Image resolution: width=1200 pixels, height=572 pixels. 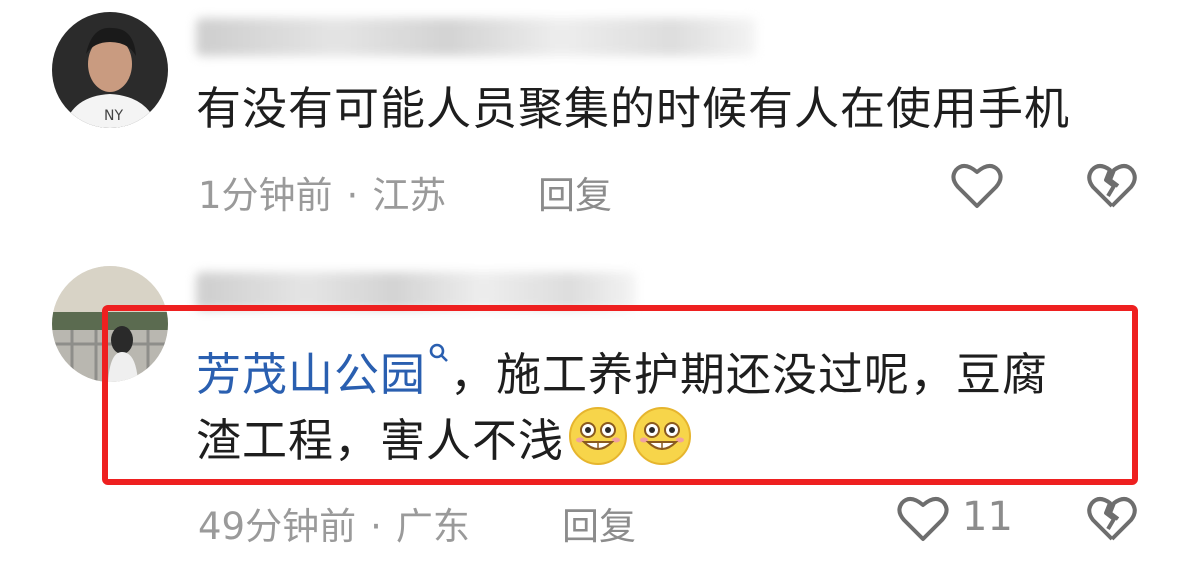 I want to click on search-icon, so click(x=439, y=357).